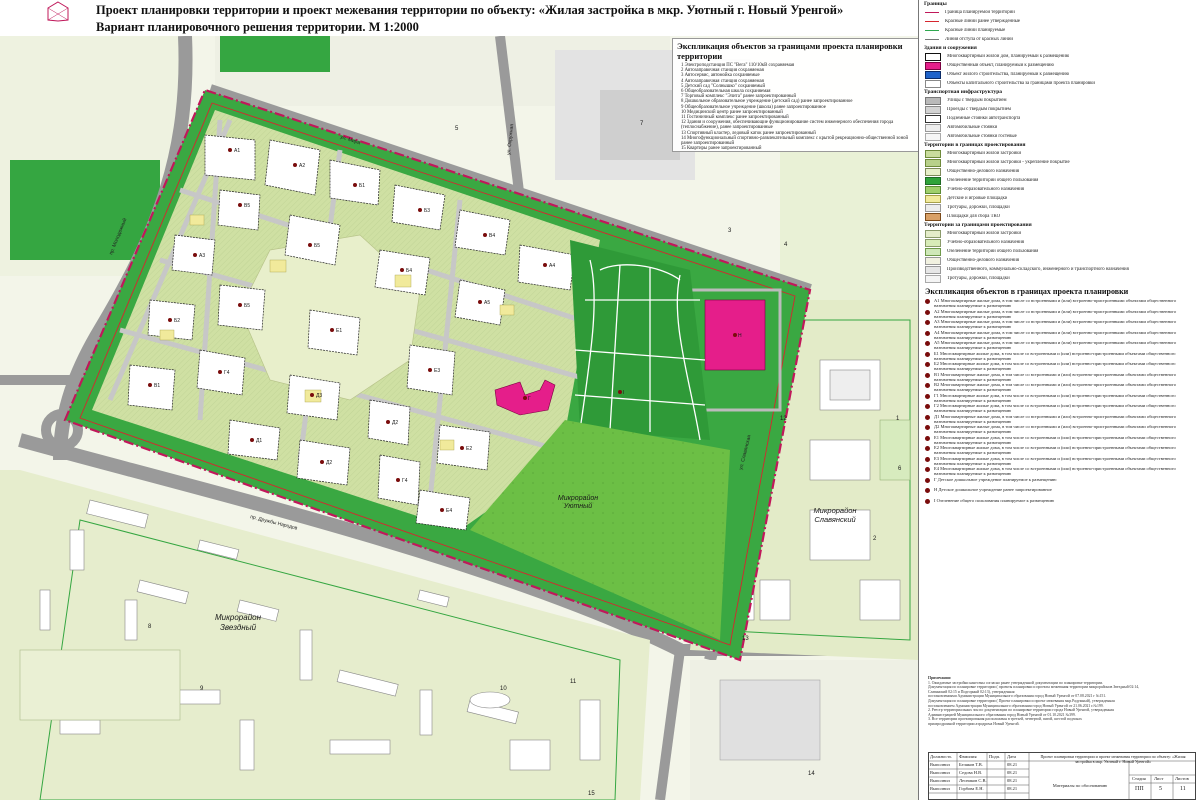 The image size is (1200, 800). I want to click on legend-label: Улицы с твердым покрытием, so click(977, 100).